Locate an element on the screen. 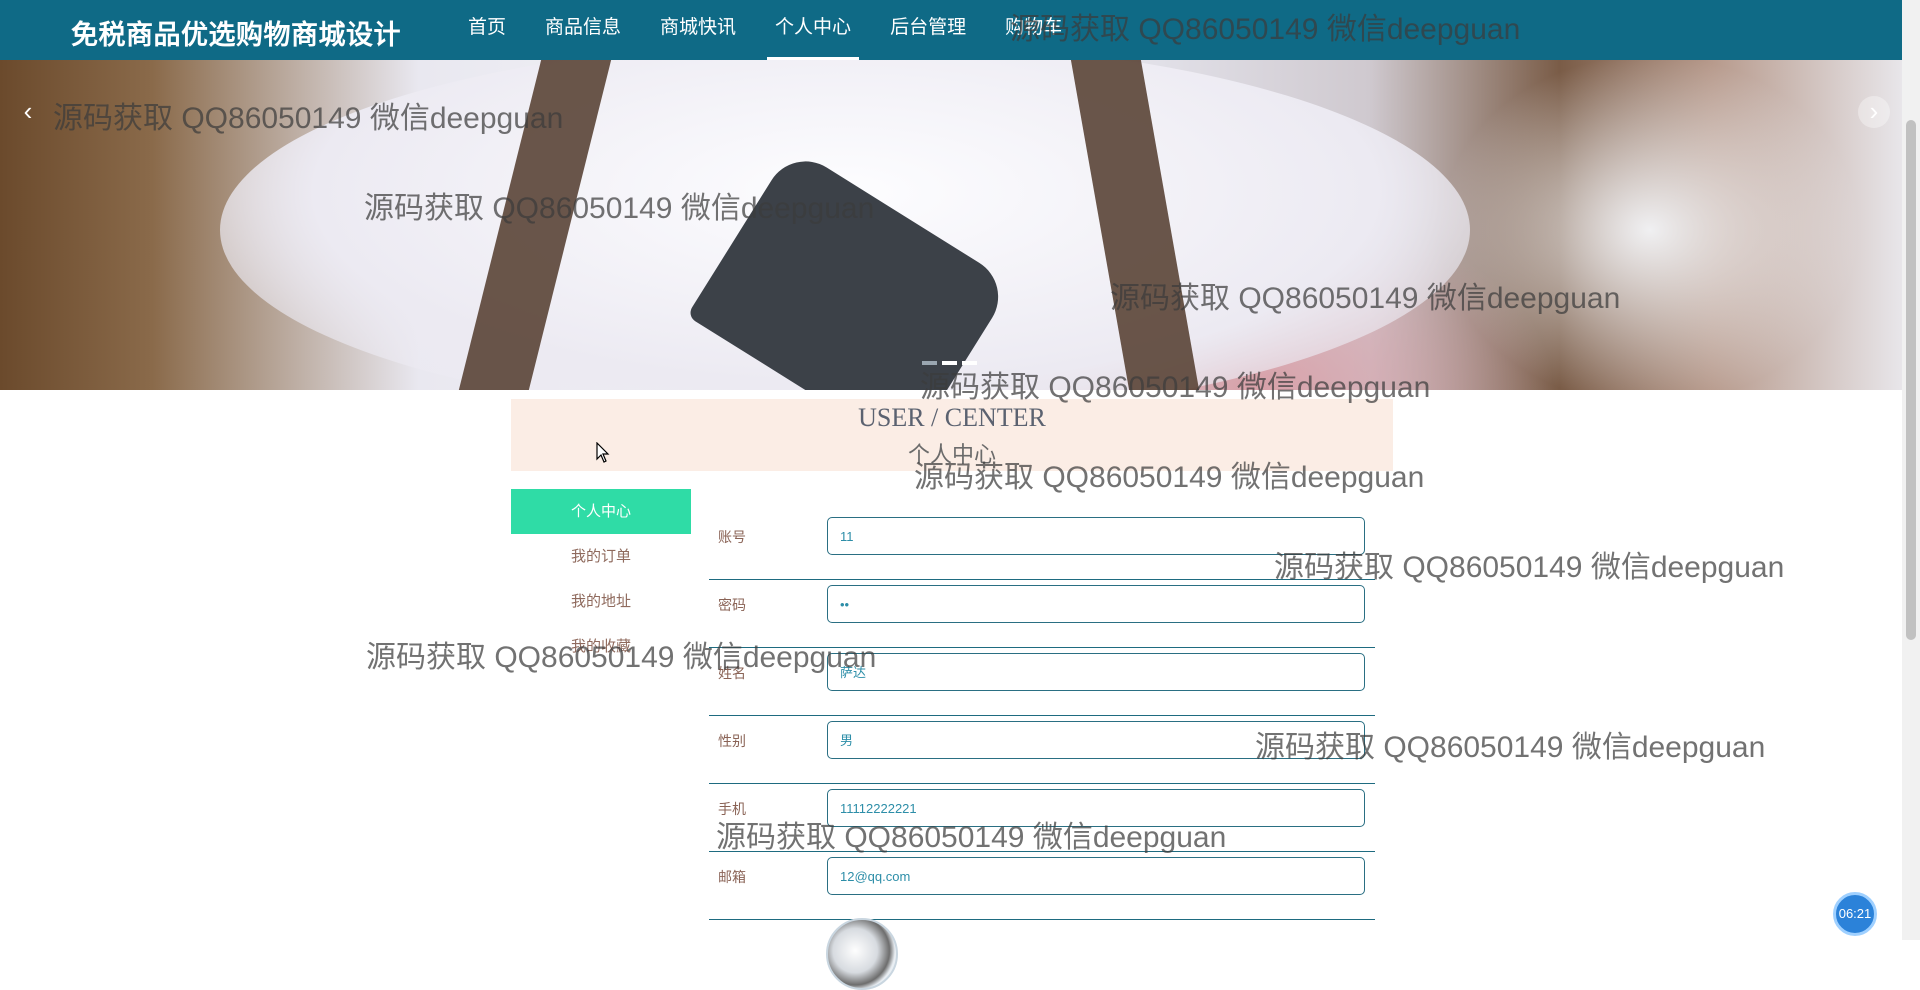 The height and width of the screenshot is (990, 1920). carousel-indicators is located at coordinates (949, 363).